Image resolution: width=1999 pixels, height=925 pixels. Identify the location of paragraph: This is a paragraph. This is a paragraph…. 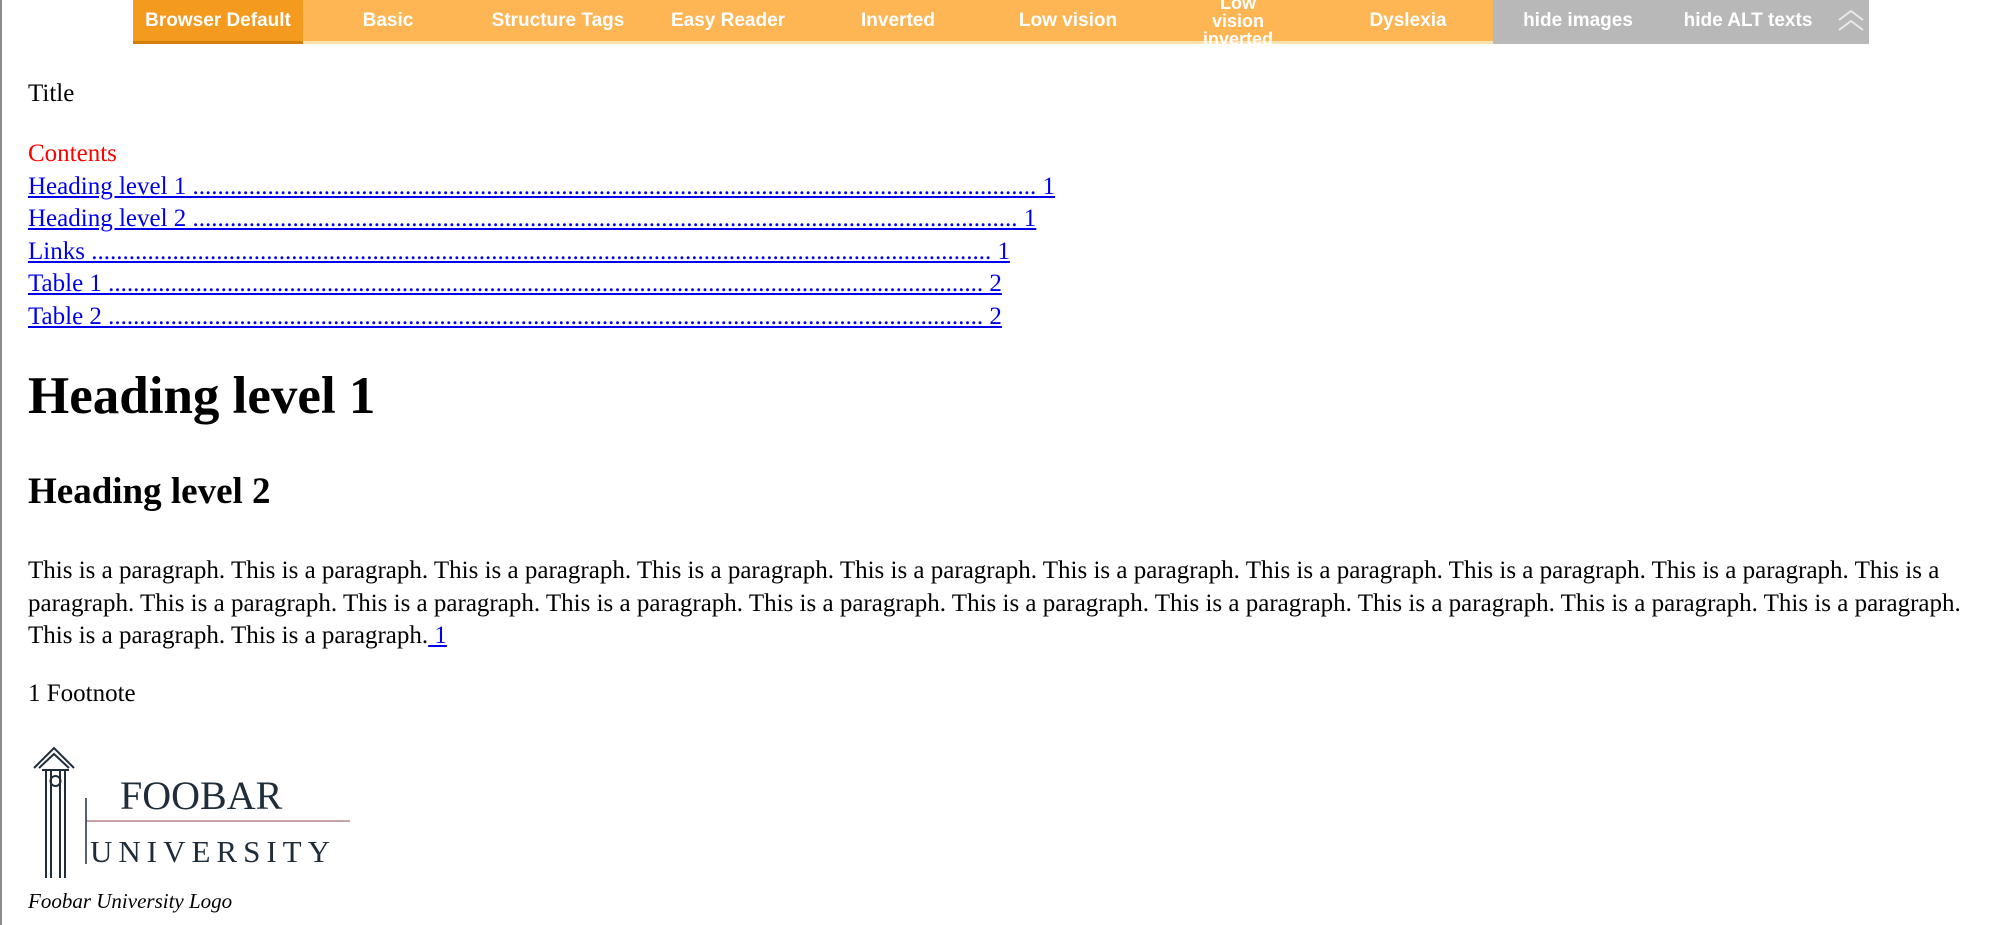
(998, 604).